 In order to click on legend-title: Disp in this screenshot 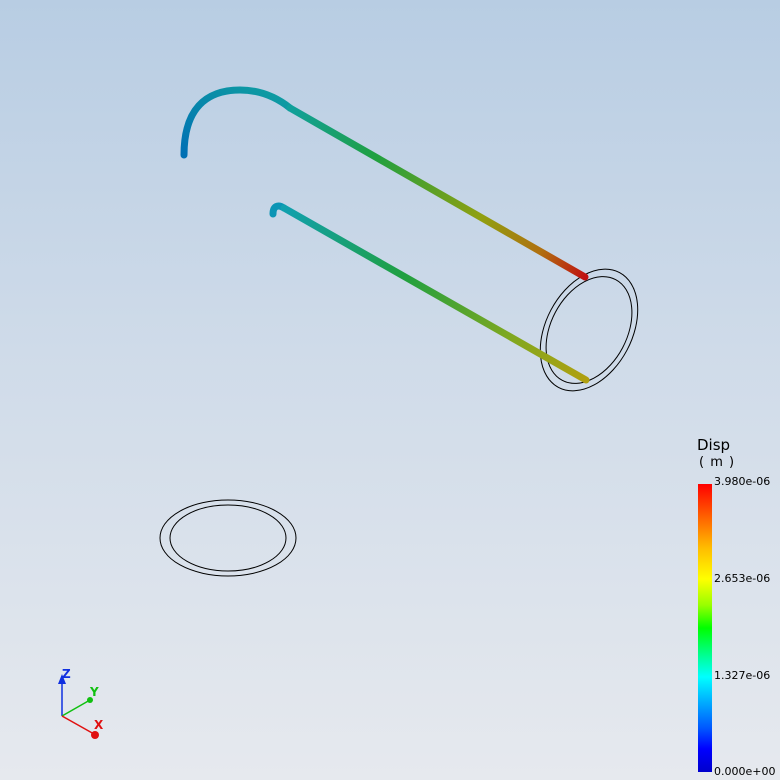, I will do `click(714, 445)`.